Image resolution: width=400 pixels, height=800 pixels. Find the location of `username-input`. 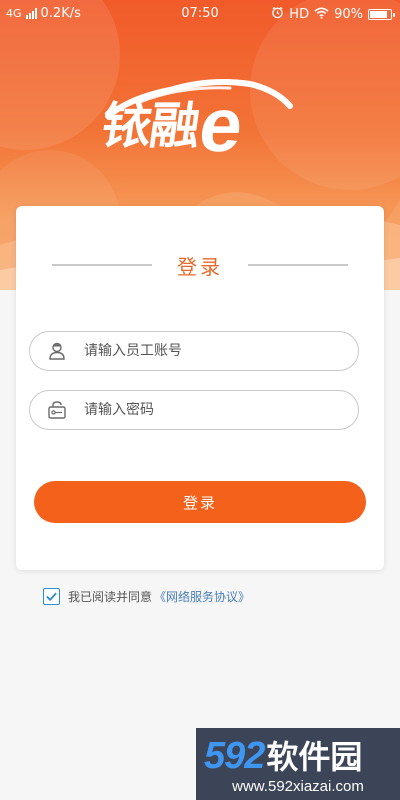

username-input is located at coordinates (204, 351).